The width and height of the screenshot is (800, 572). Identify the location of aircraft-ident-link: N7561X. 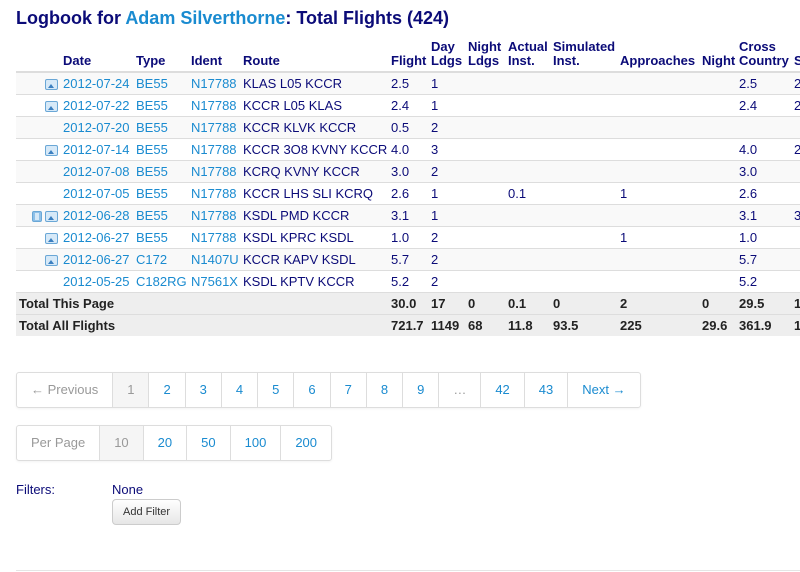
(214, 281).